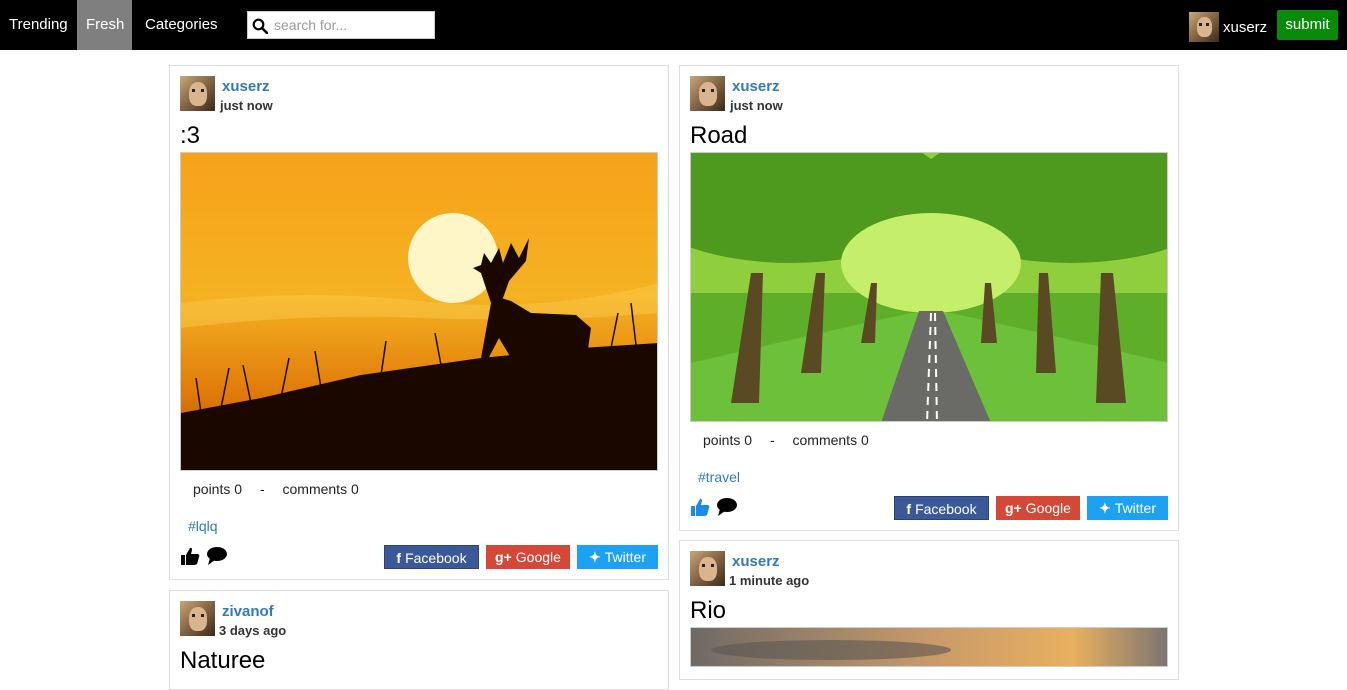 This screenshot has height=690, width=1347. What do you see at coordinates (719, 477) in the screenshot?
I see `post-tag: #travel` at bounding box center [719, 477].